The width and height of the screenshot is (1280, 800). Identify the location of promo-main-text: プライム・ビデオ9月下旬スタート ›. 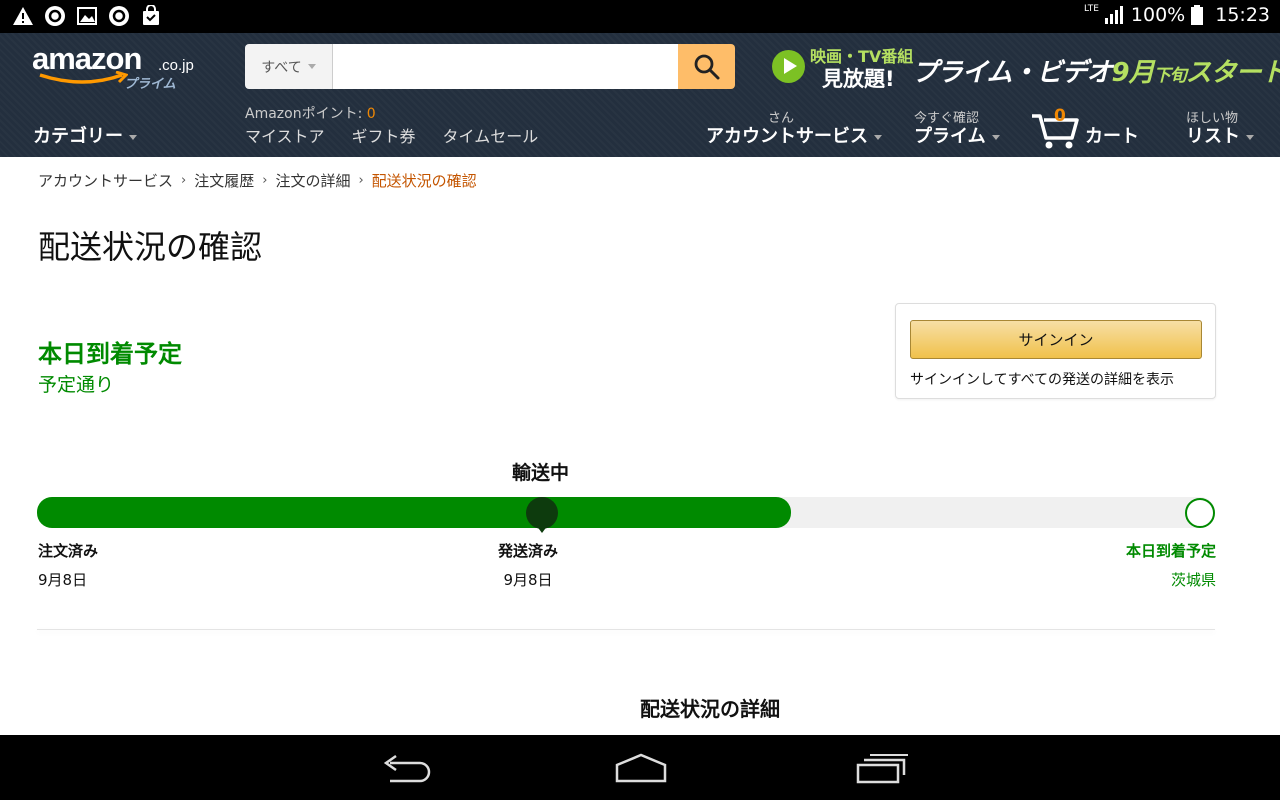
(1096, 70).